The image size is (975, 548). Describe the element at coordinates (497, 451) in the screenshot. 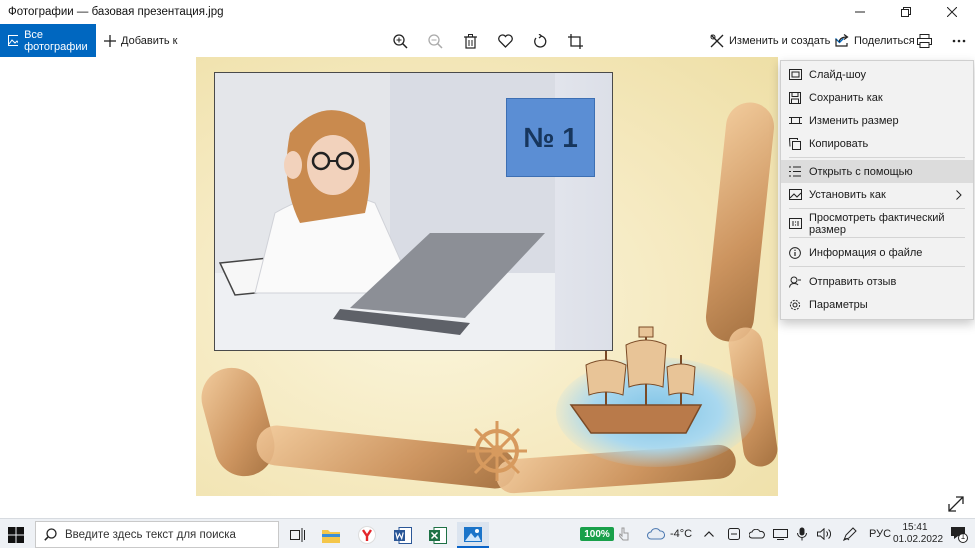

I see `ship-wheel-icon` at that location.